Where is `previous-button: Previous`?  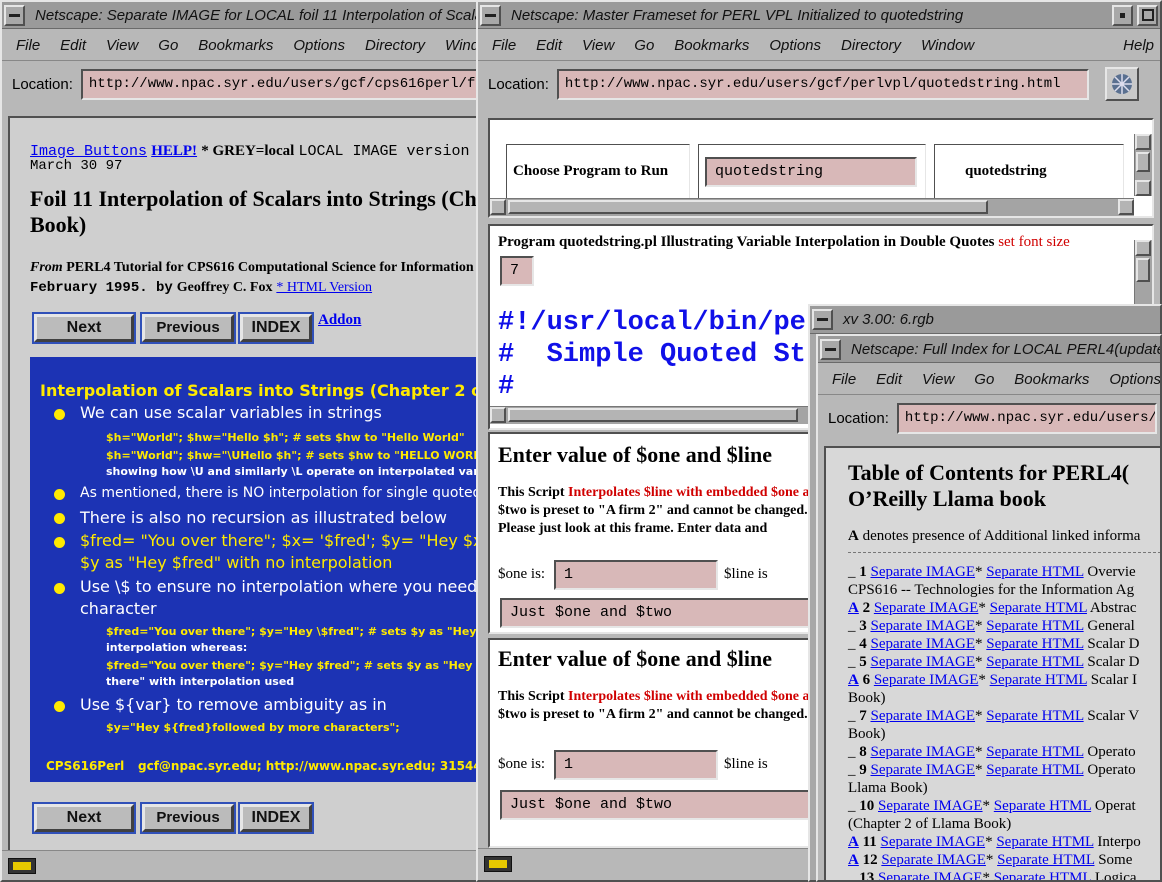
previous-button: Previous is located at coordinates (188, 328).